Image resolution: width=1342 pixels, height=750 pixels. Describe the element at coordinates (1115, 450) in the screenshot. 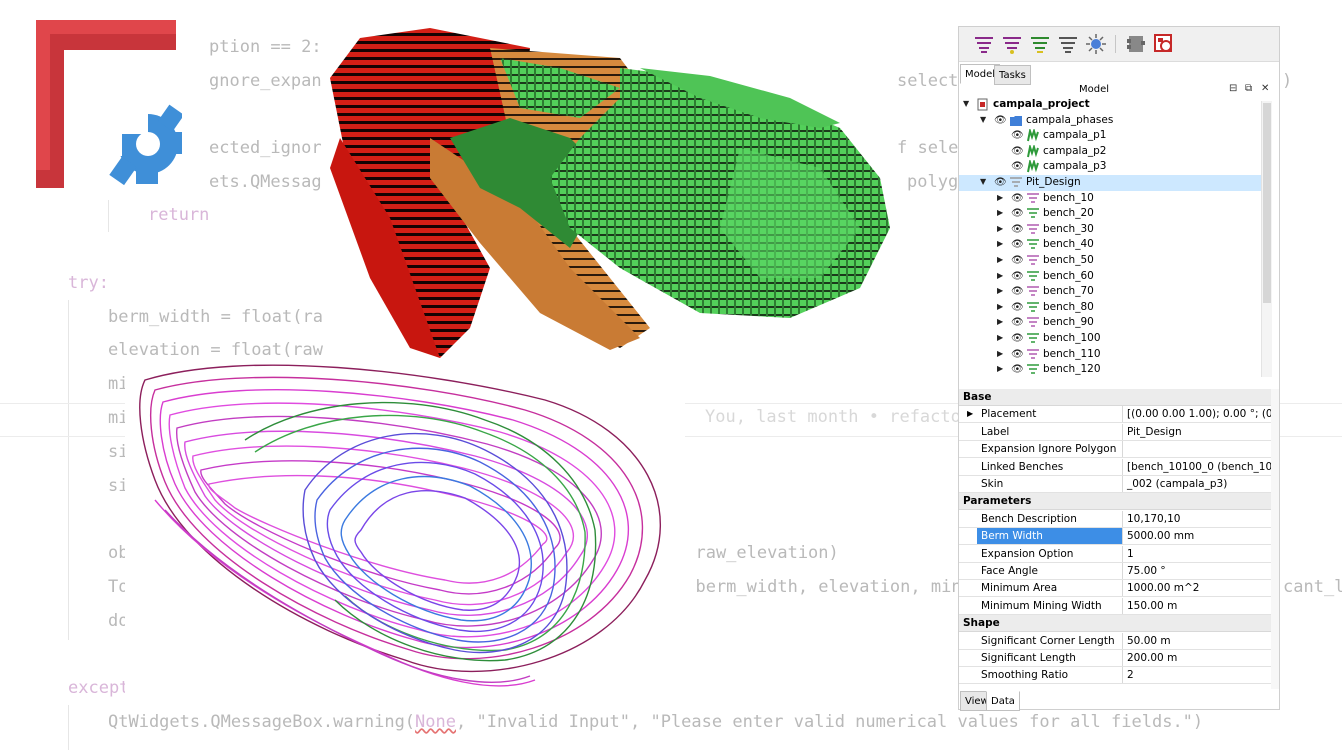

I see `property-row: Expansion Ignore Polygon` at that location.